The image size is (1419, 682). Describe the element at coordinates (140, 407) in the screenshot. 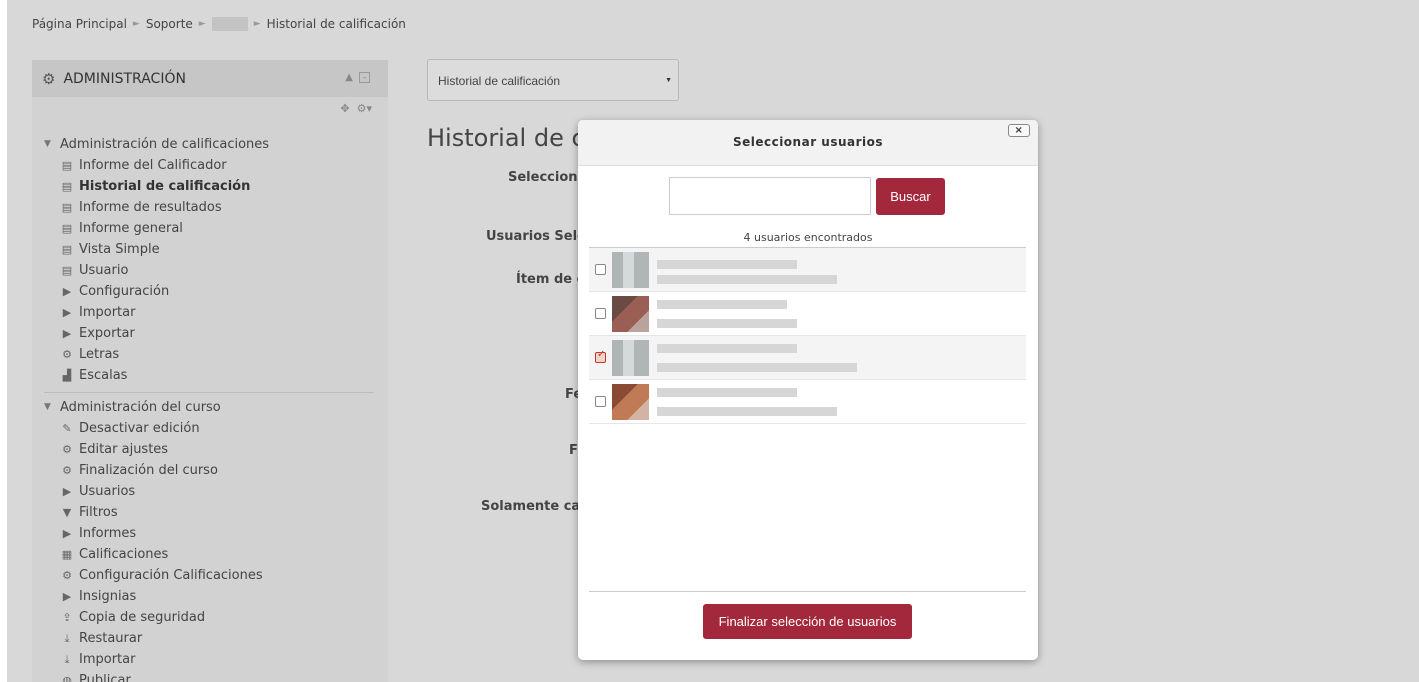

I see `tree-section-label: Administración del curso` at that location.